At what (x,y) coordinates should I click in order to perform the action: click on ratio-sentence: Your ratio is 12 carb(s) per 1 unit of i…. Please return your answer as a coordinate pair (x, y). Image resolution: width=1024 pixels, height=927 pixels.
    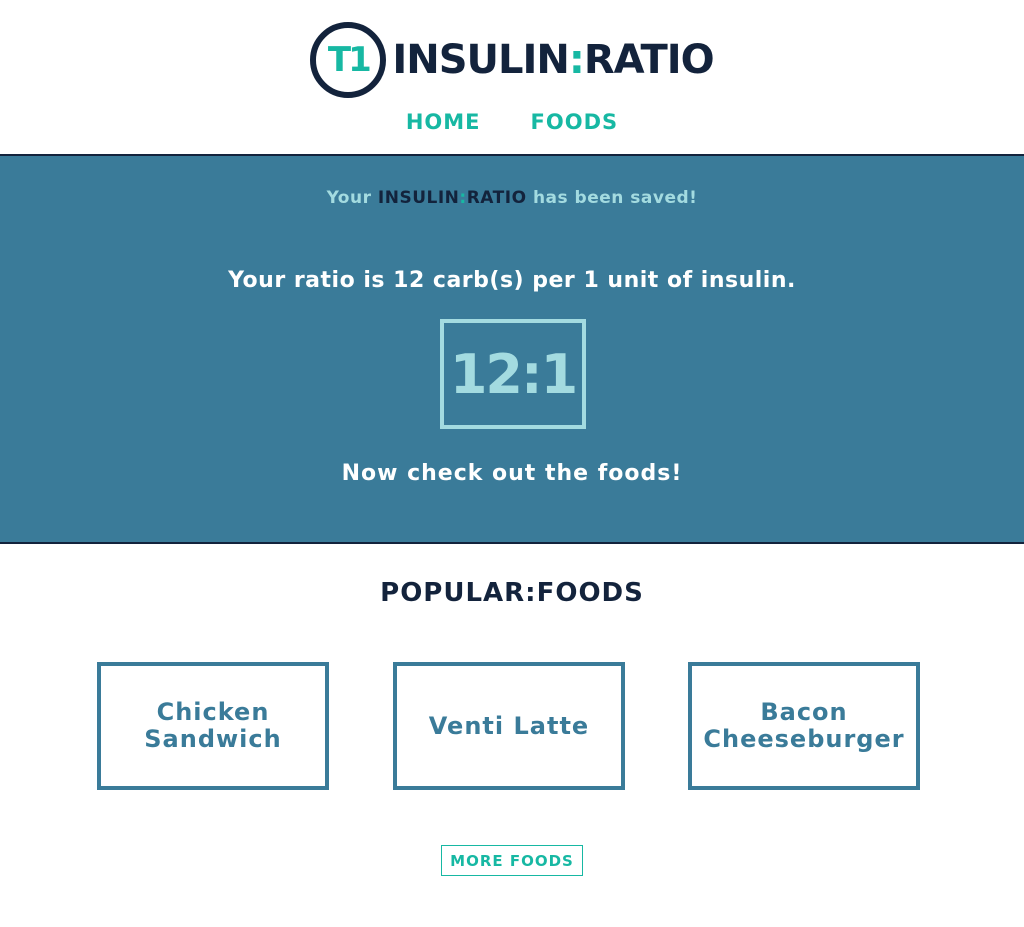
    Looking at the image, I should click on (512, 280).